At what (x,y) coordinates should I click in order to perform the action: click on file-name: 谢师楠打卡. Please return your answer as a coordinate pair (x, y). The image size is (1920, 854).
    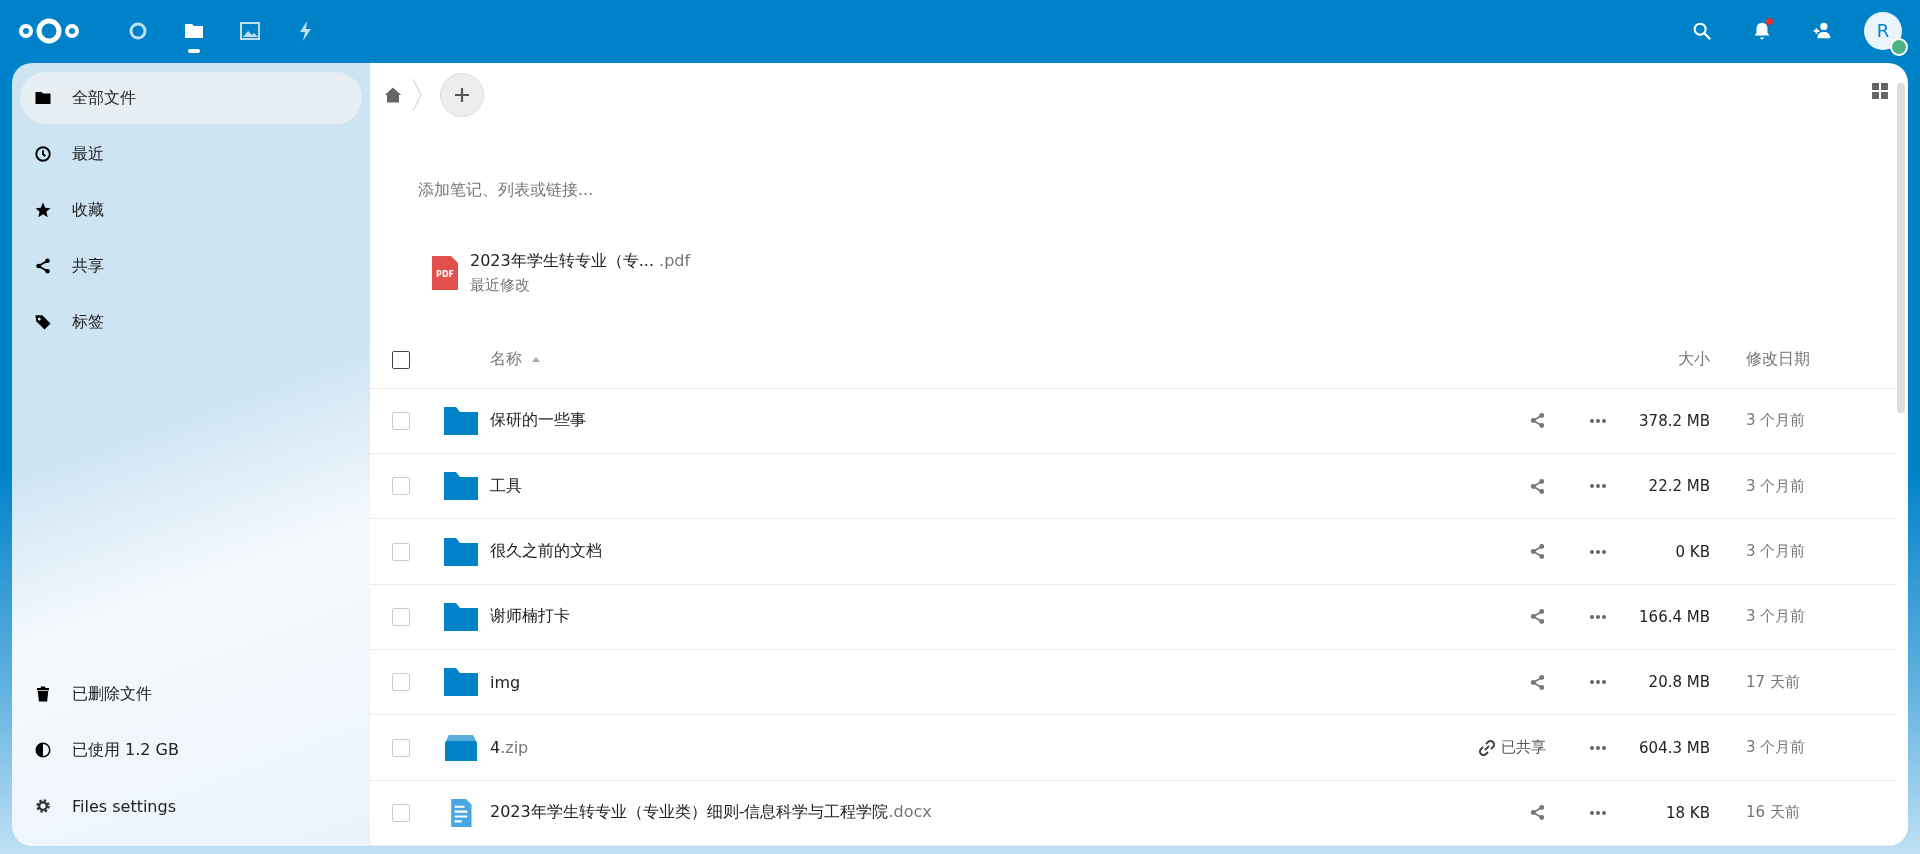
    Looking at the image, I should click on (970, 617).